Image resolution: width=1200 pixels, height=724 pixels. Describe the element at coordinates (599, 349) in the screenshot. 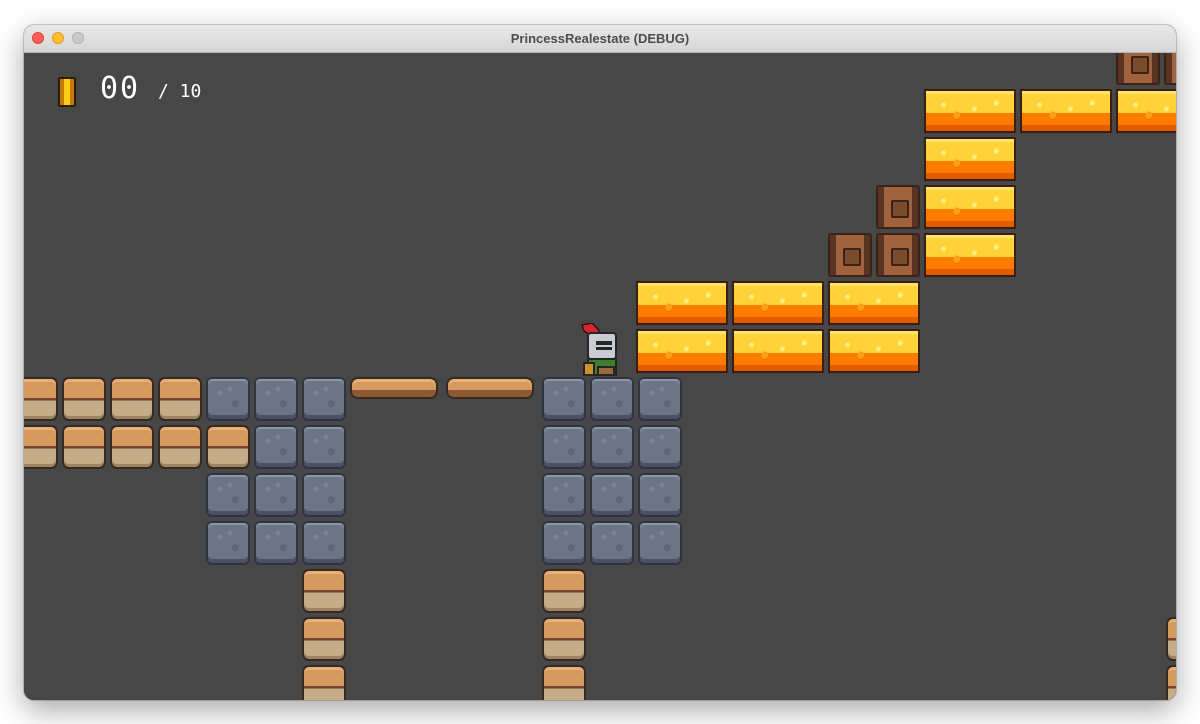

I see `knight-player` at that location.